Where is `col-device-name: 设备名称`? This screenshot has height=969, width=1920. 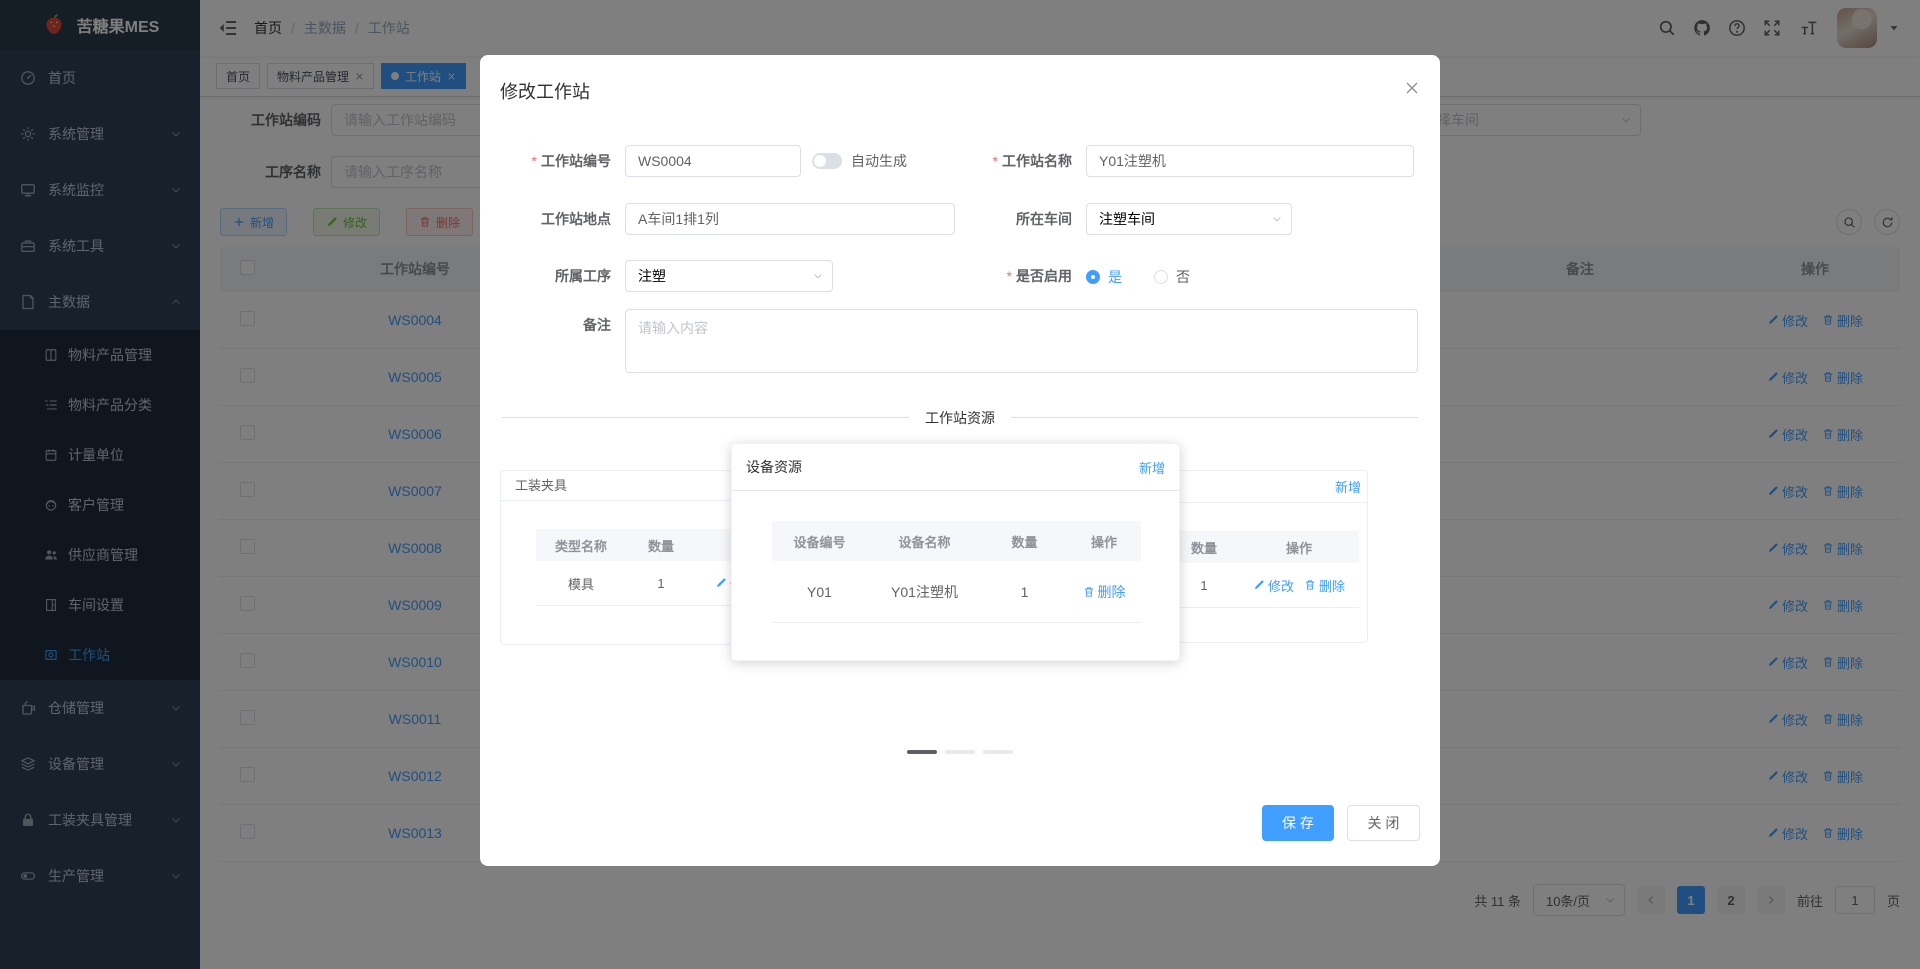 col-device-name: 设备名称 is located at coordinates (924, 542).